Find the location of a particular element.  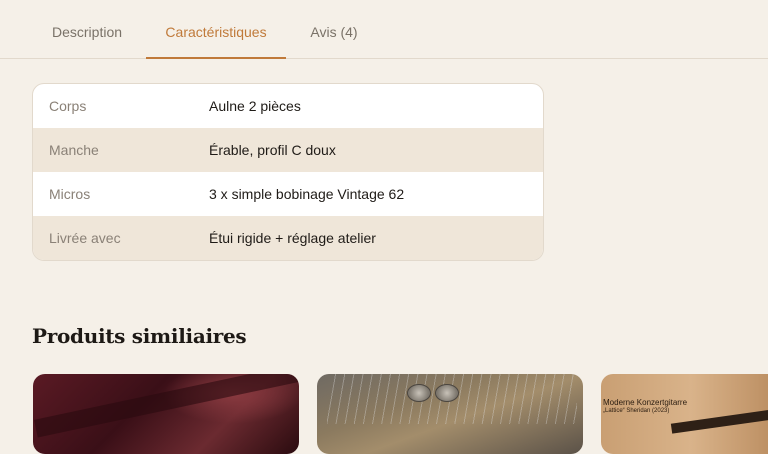

product-tabs: Description Caractéristiques Avis (4) is located at coordinates (384, 29).